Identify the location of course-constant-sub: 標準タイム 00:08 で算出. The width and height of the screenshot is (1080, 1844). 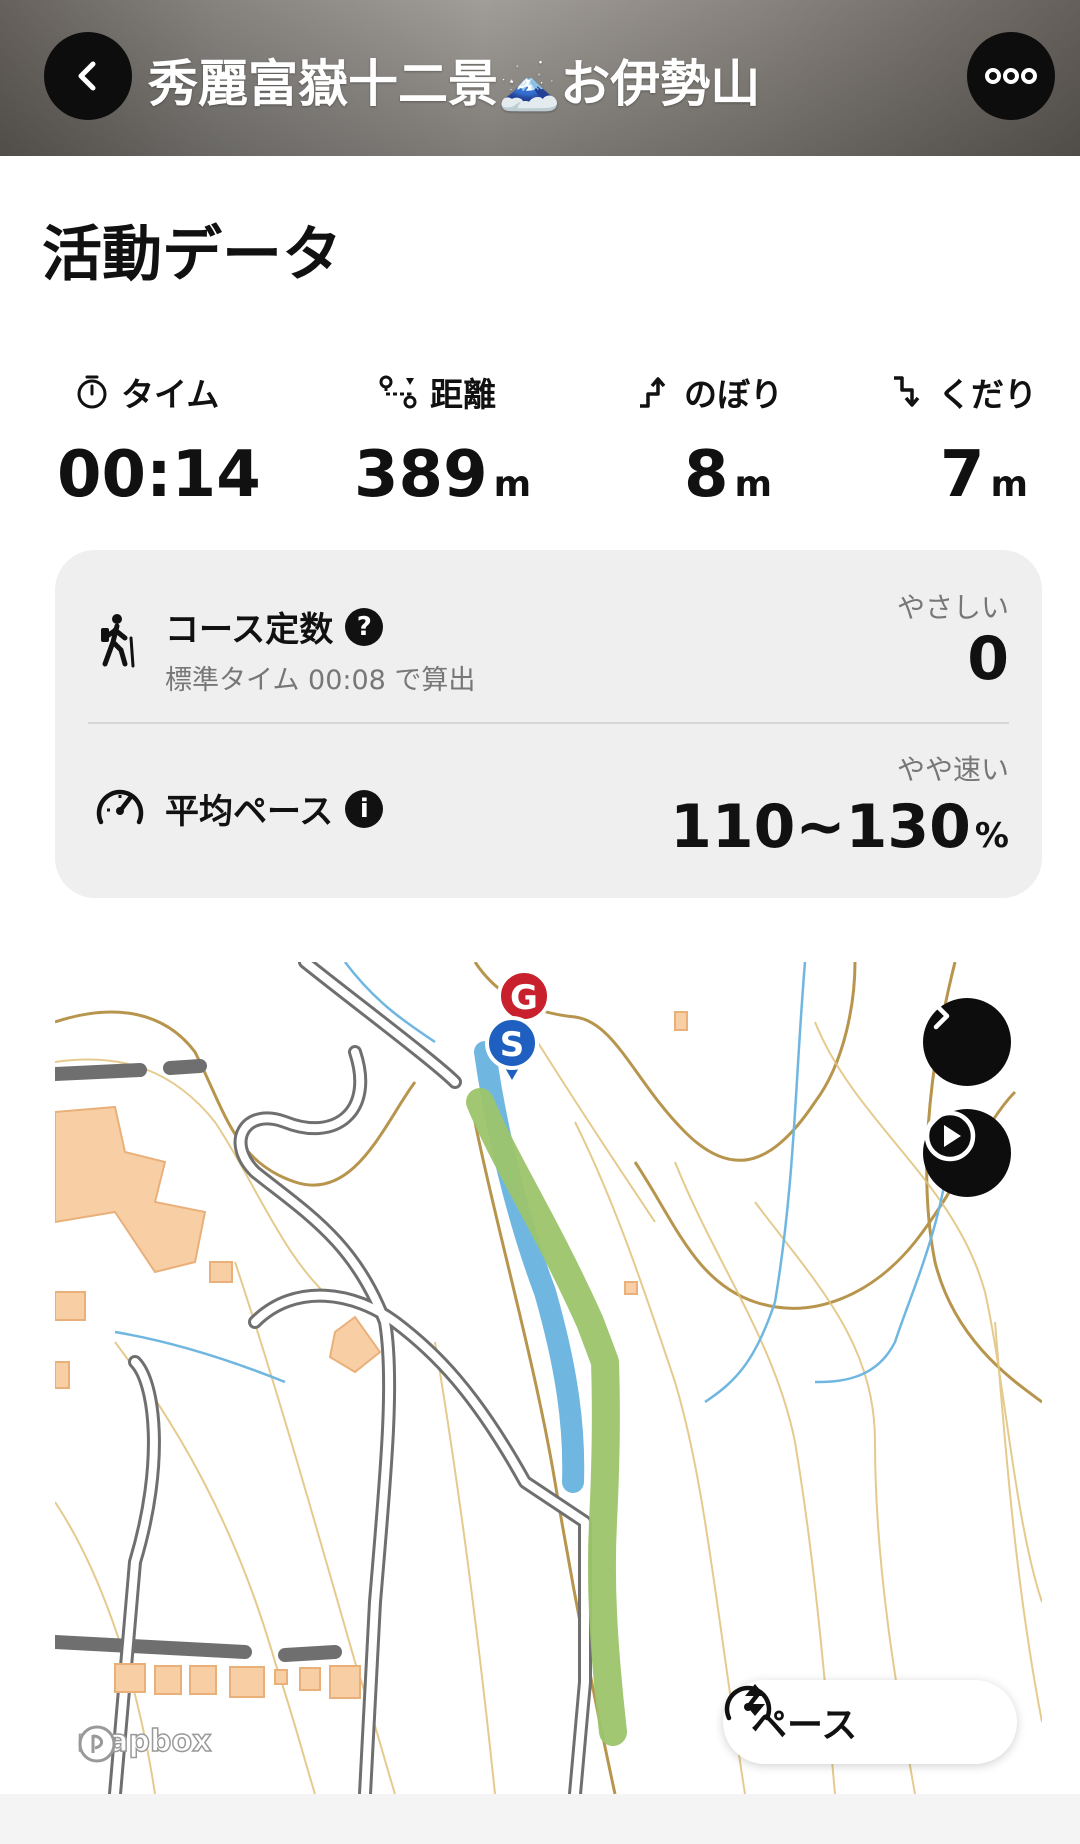
(320, 680).